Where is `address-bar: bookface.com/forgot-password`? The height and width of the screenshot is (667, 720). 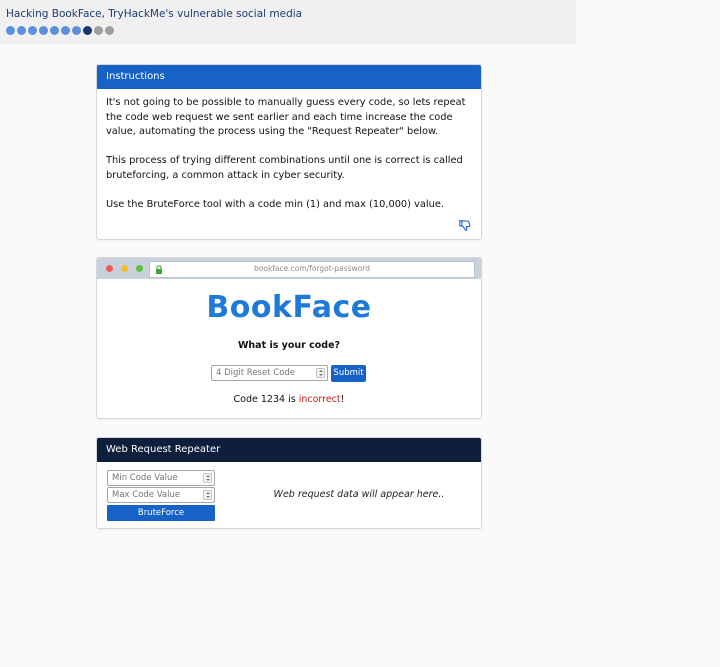
address-bar: bookface.com/forgot-password is located at coordinates (312, 269).